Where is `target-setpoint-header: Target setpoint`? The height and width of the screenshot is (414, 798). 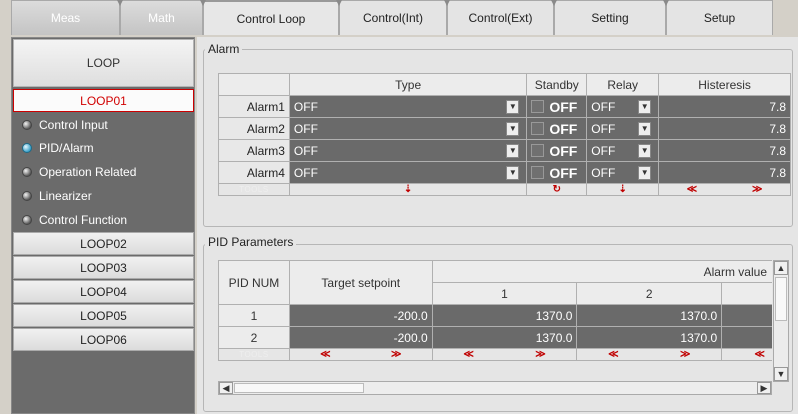 target-setpoint-header: Target setpoint is located at coordinates (360, 282).